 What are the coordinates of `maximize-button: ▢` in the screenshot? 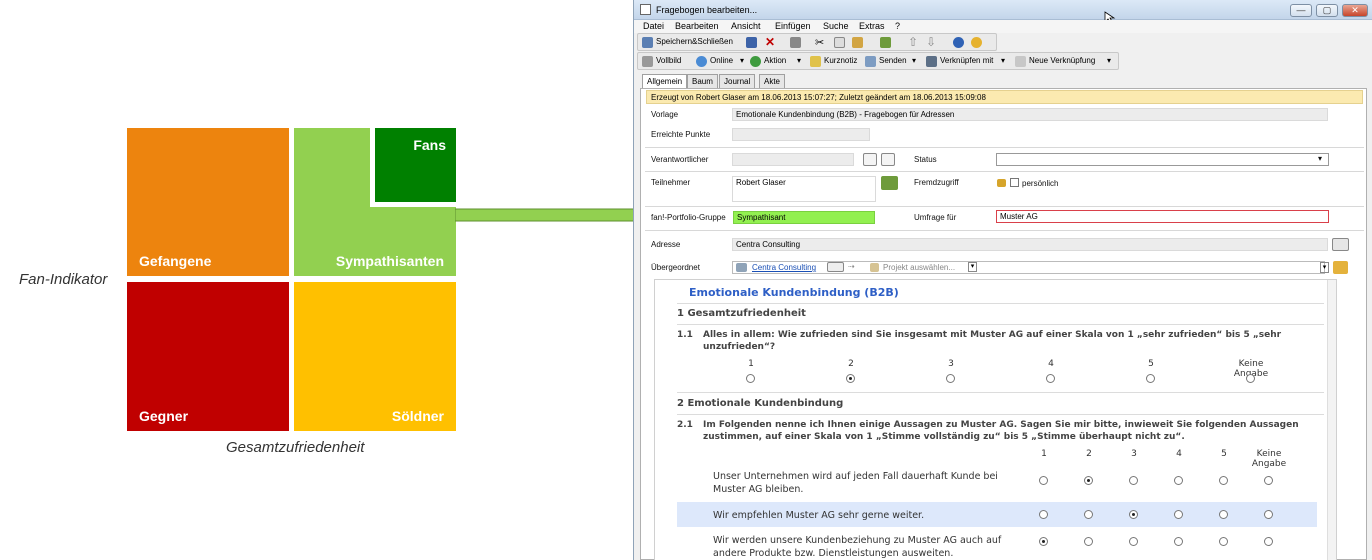 It's located at (1327, 10).